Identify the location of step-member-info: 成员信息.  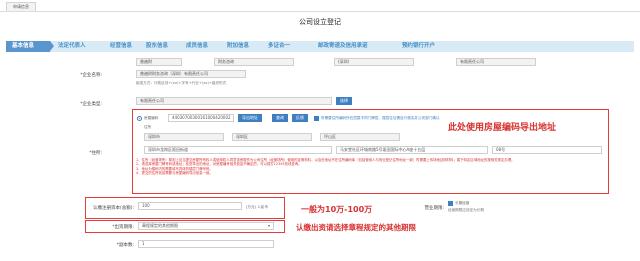
(197, 46).